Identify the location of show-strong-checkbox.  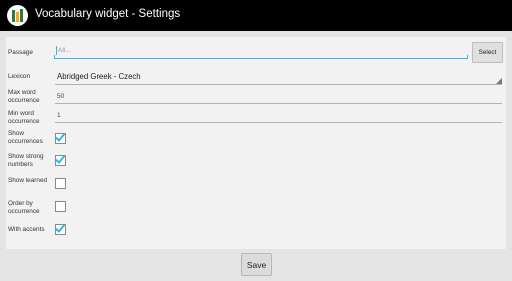
(60, 159).